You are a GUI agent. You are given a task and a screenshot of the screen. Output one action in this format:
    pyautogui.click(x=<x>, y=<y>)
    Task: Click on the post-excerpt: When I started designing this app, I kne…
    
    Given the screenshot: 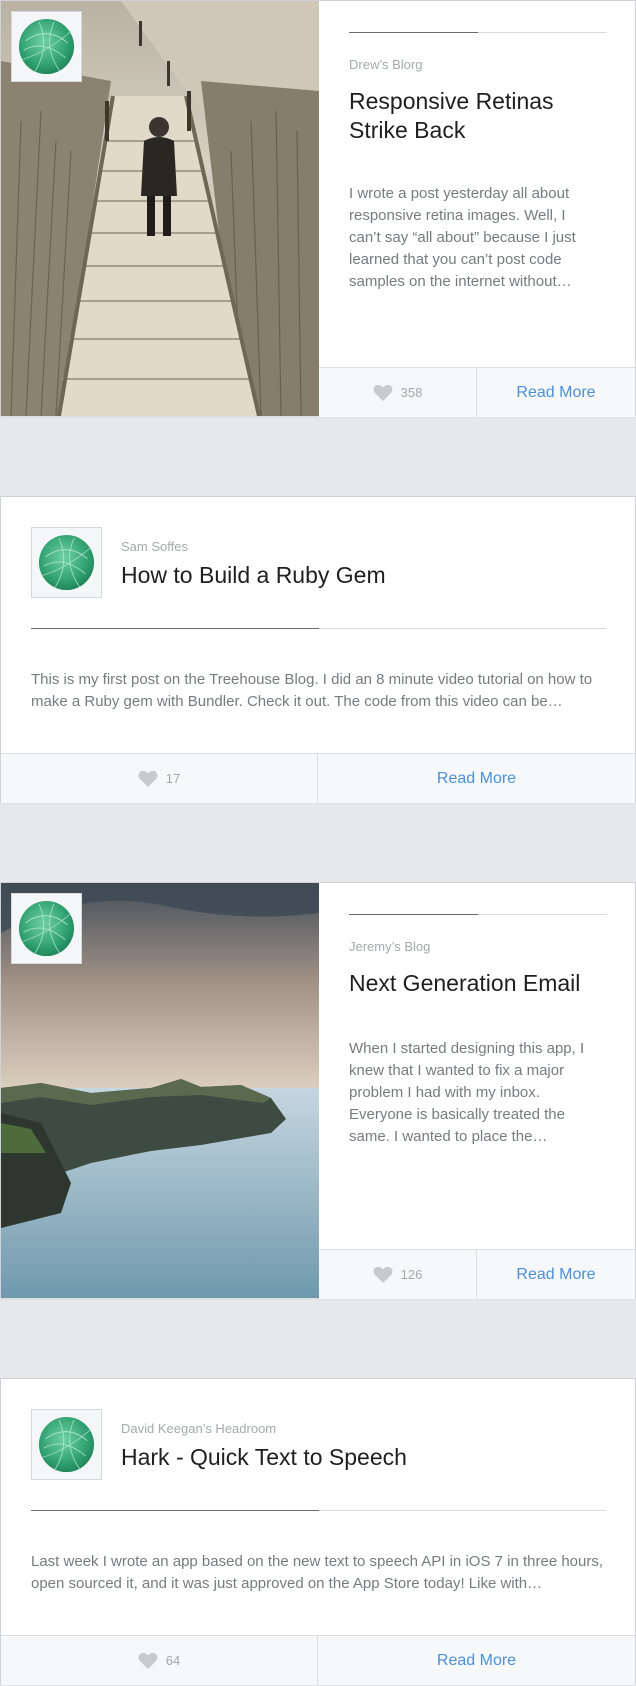 What is the action you would take?
    pyautogui.click(x=467, y=1092)
    